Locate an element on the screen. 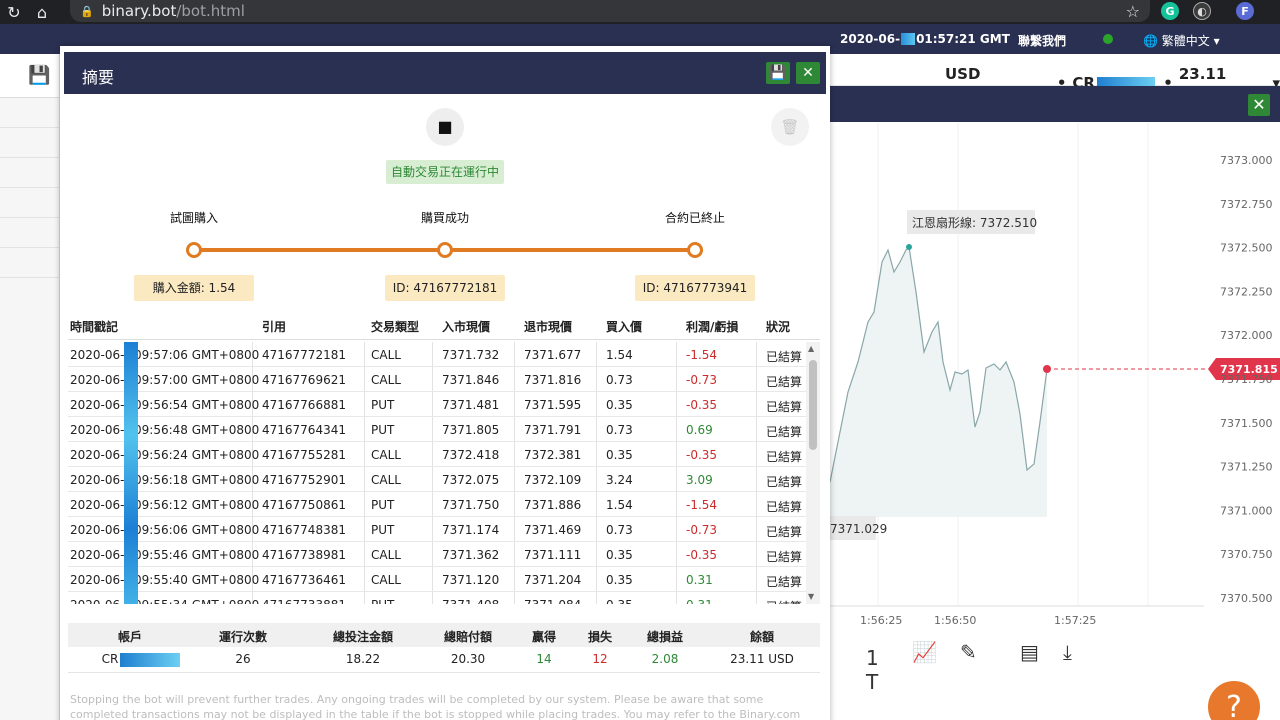 The width and height of the screenshot is (1280, 720). y-tick-label: 7373.000 is located at coordinates (1246, 160).